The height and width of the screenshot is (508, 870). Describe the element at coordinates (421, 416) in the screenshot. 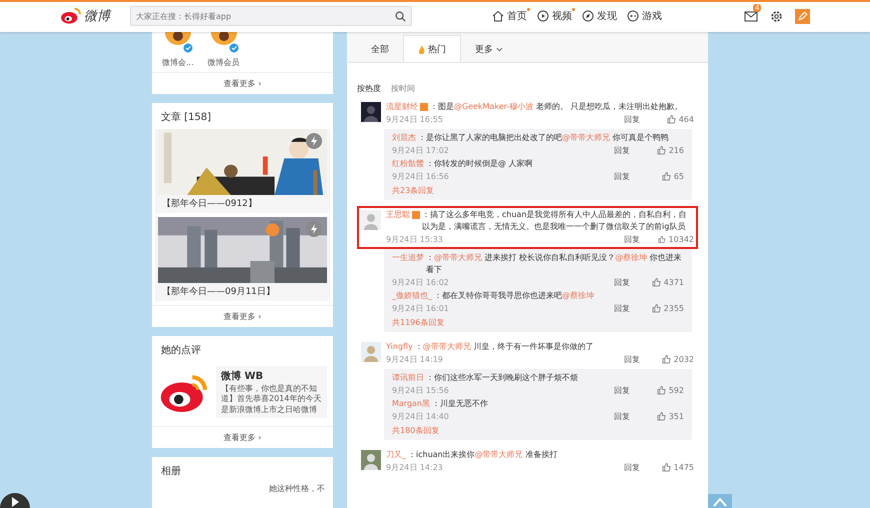

I see `comment-time: 9月24日 14:40` at that location.